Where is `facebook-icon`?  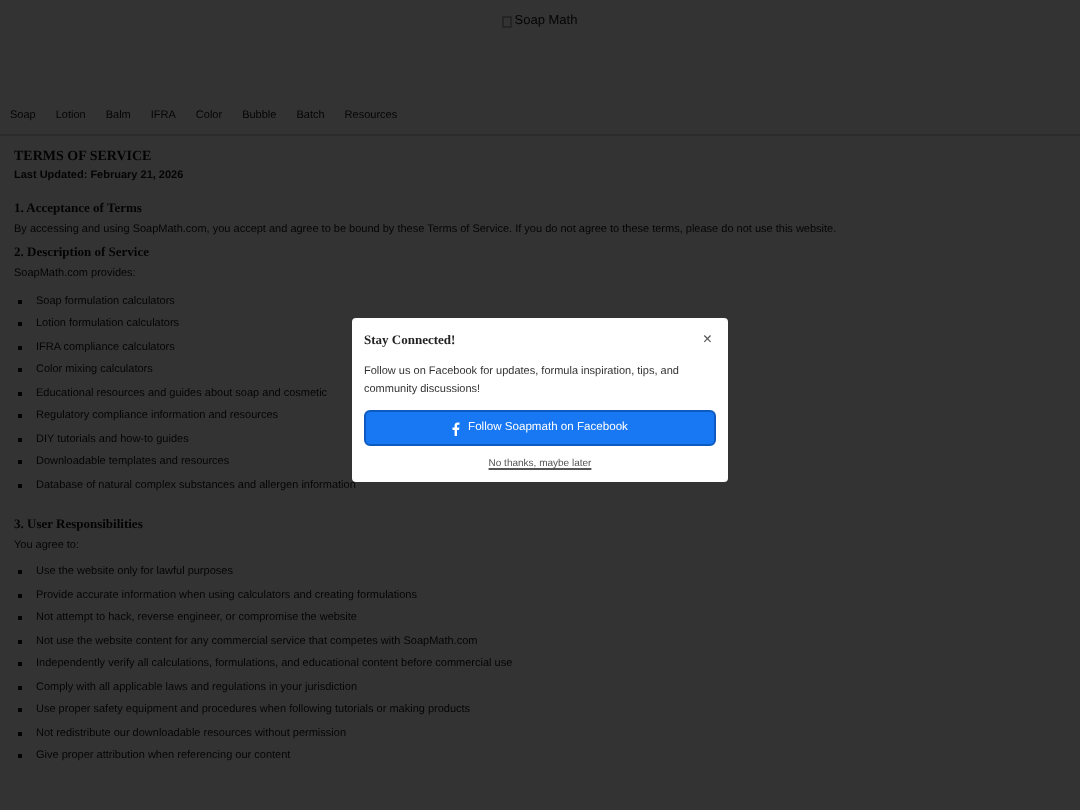
facebook-icon is located at coordinates (456, 428).